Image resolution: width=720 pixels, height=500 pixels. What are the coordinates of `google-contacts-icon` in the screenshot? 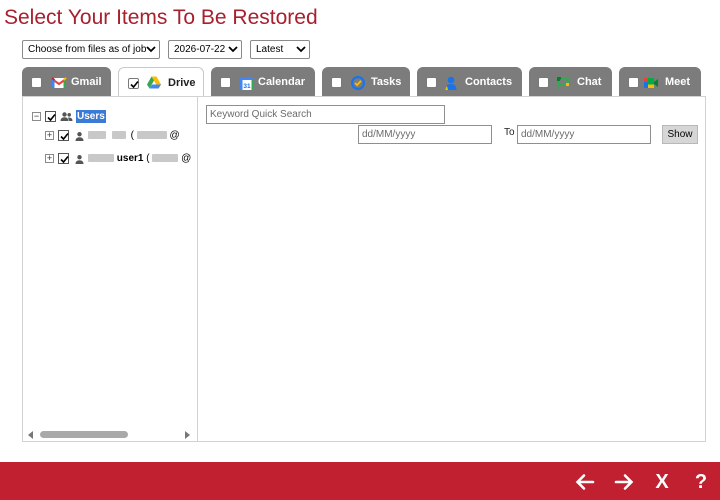 It's located at (451, 83).